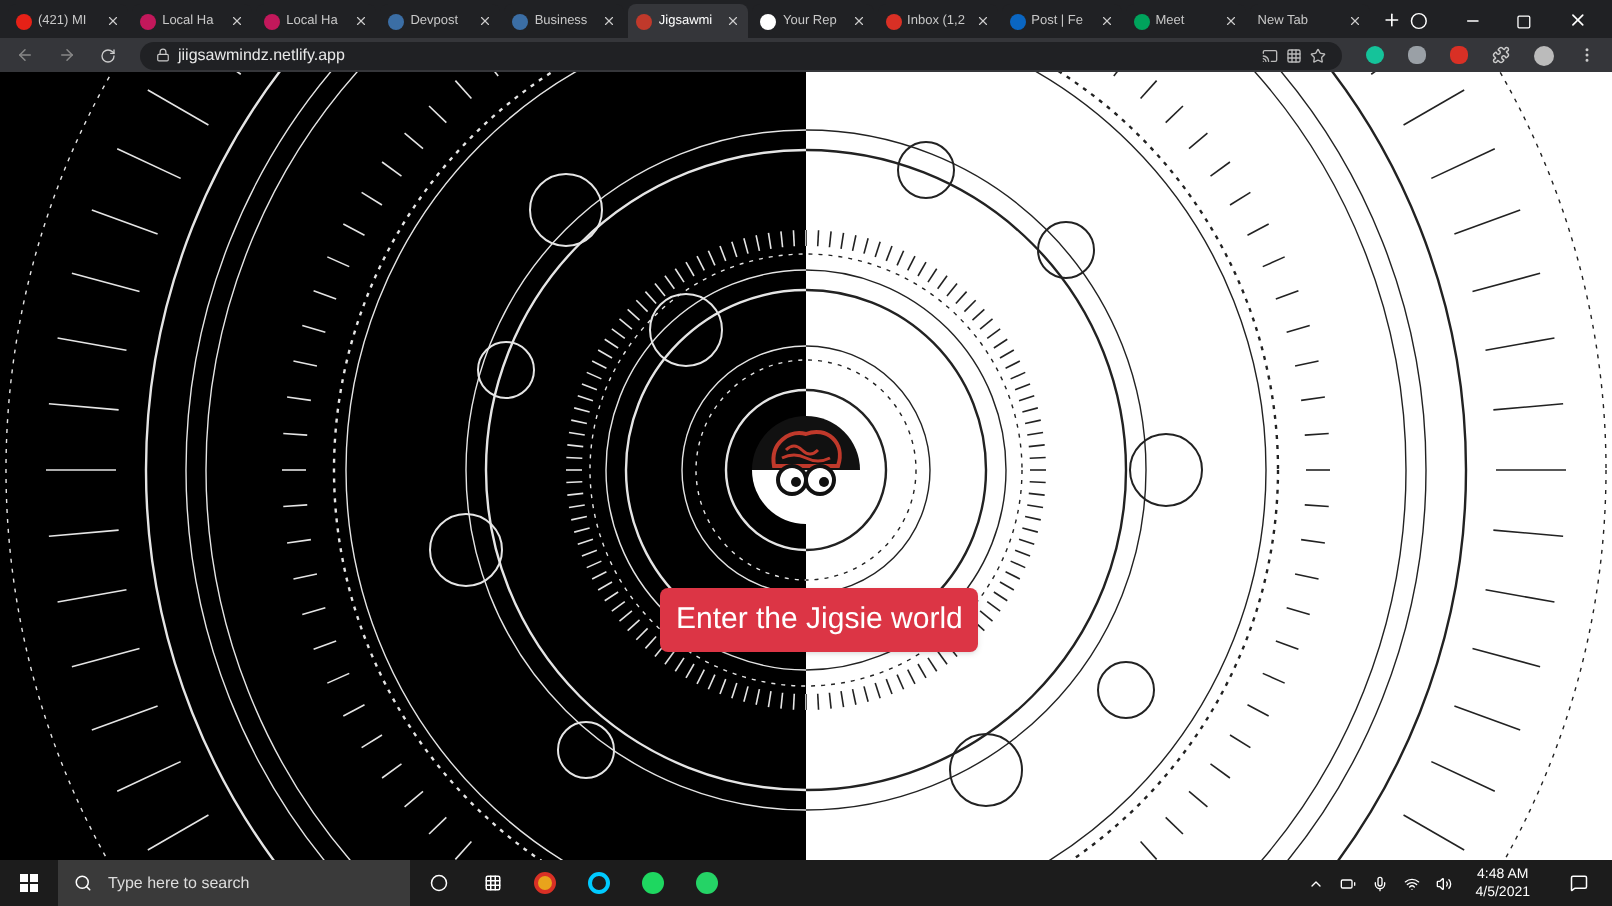 The width and height of the screenshot is (1612, 906). Describe the element at coordinates (163, 55) in the screenshot. I see `lock-icon` at that location.